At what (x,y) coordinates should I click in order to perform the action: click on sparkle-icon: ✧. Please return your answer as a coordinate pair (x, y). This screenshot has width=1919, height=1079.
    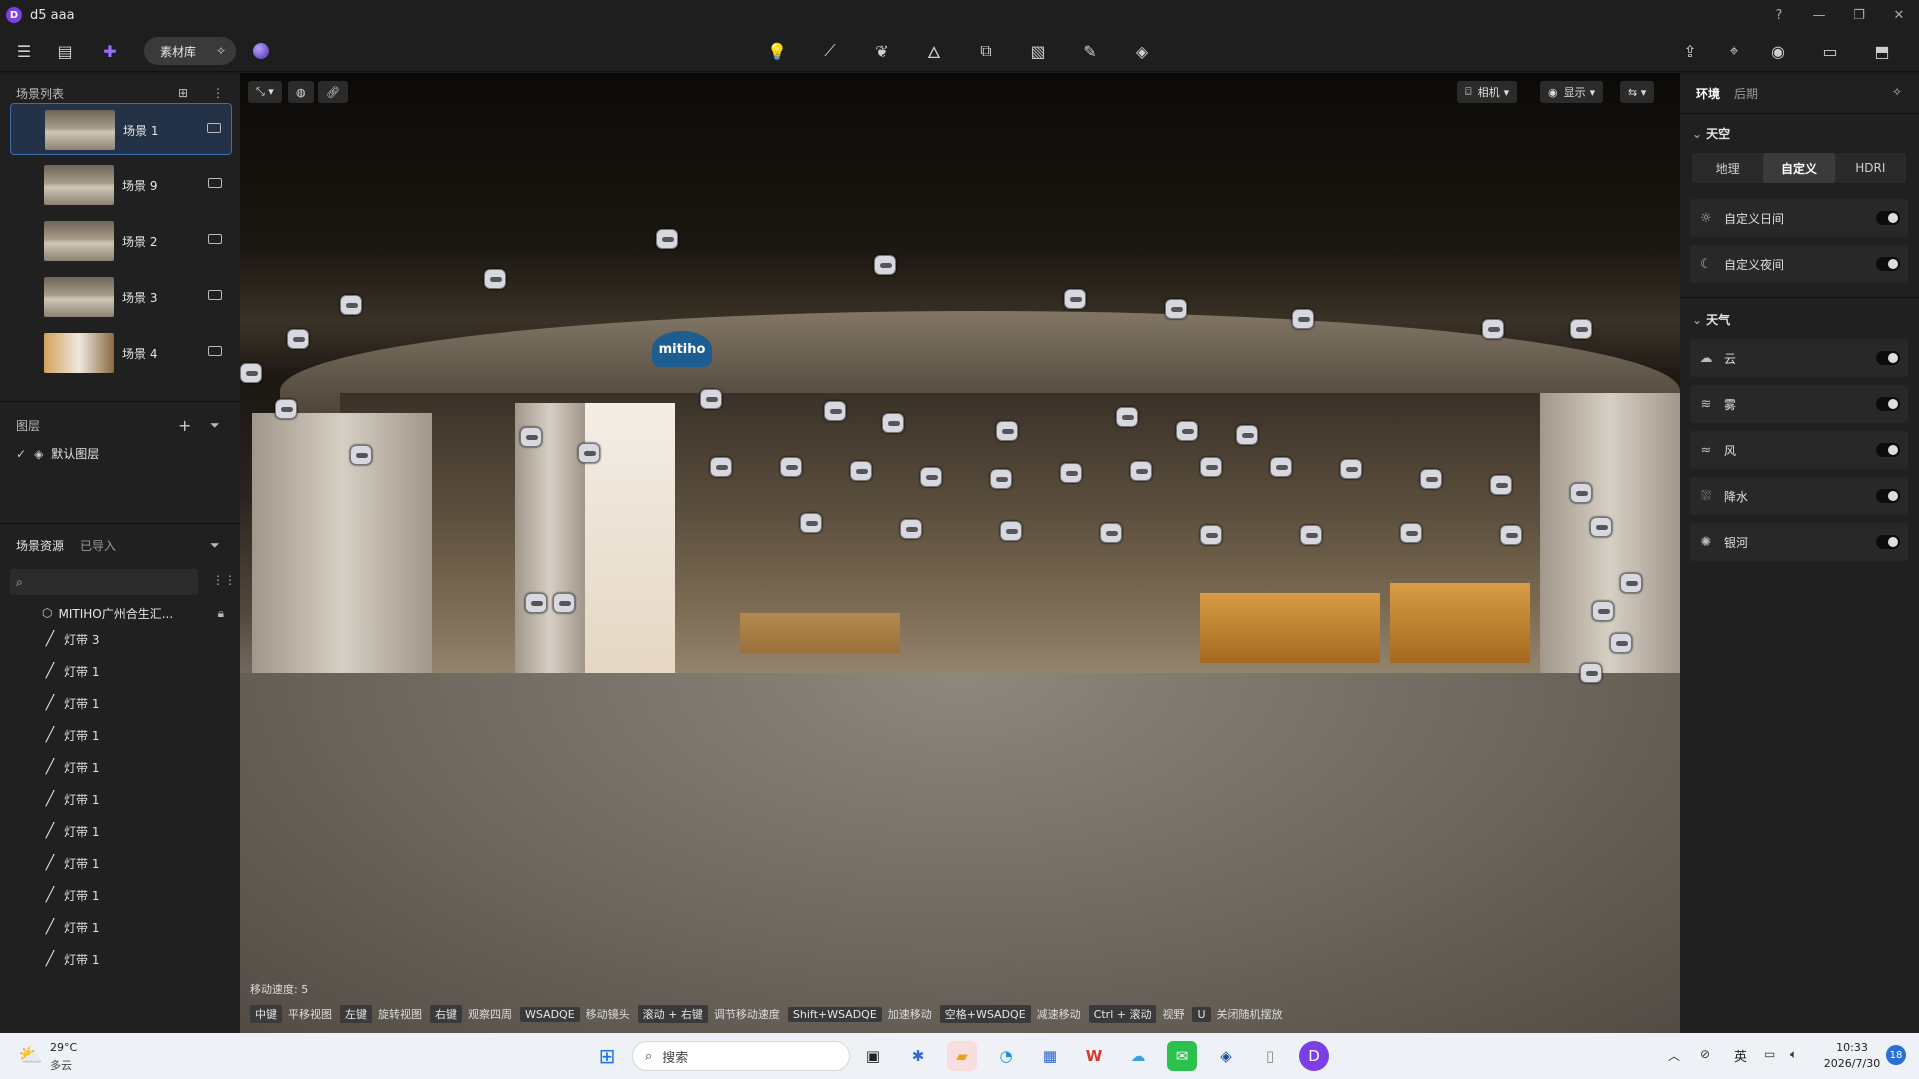
    Looking at the image, I should click on (1897, 92).